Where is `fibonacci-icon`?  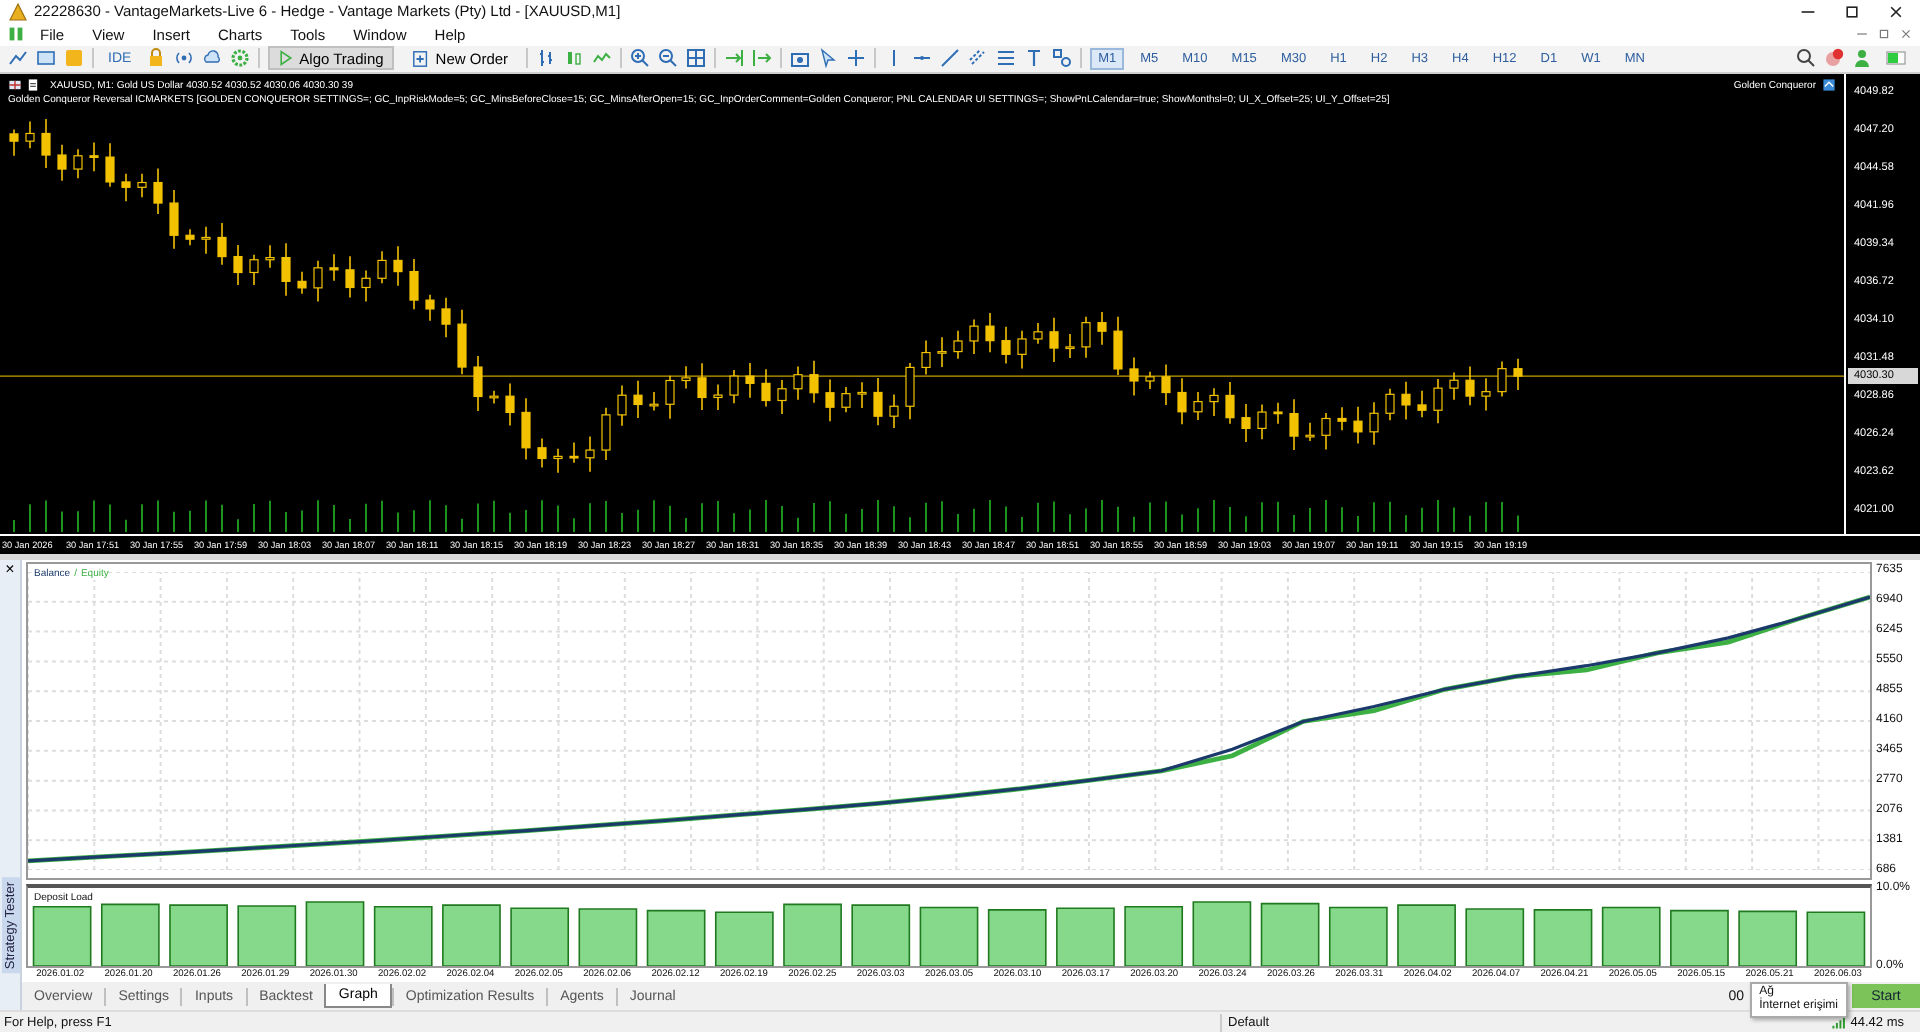
fibonacci-icon is located at coordinates (978, 58).